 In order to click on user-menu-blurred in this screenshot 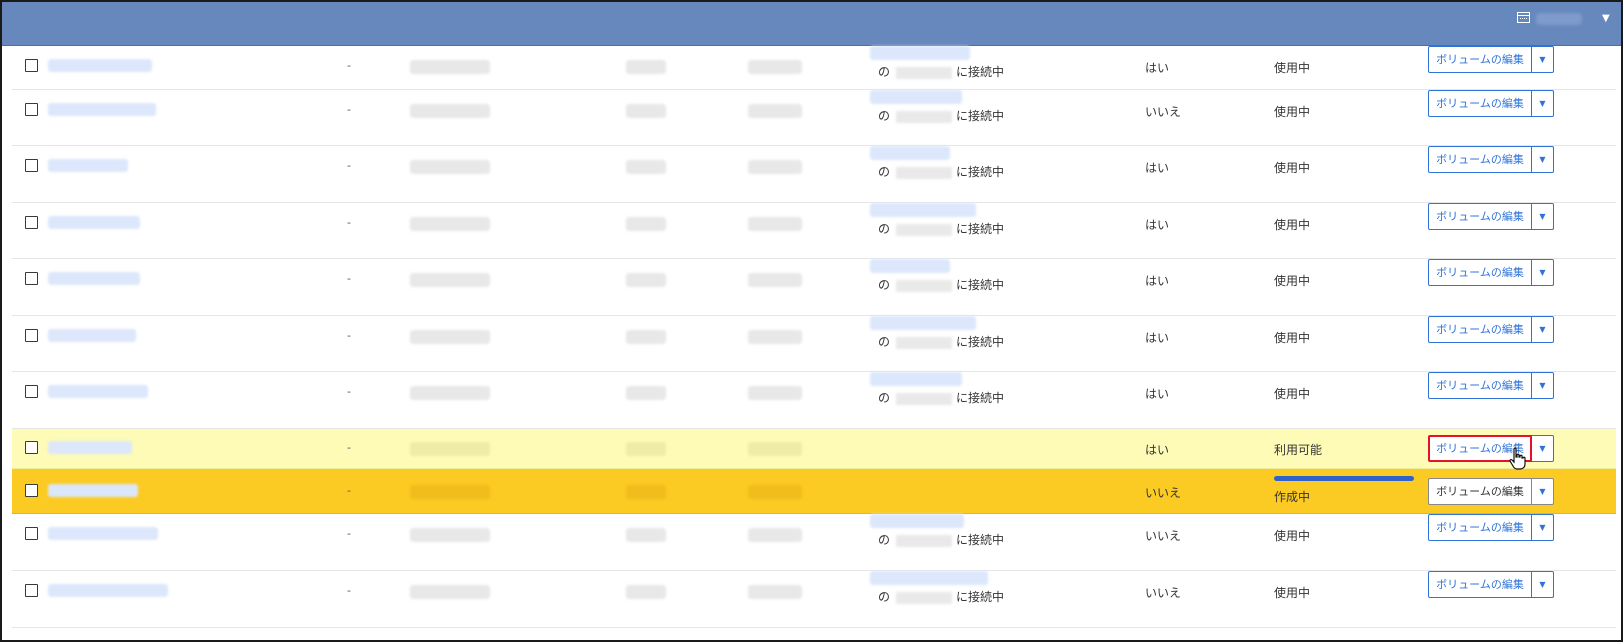, I will do `click(1559, 19)`.